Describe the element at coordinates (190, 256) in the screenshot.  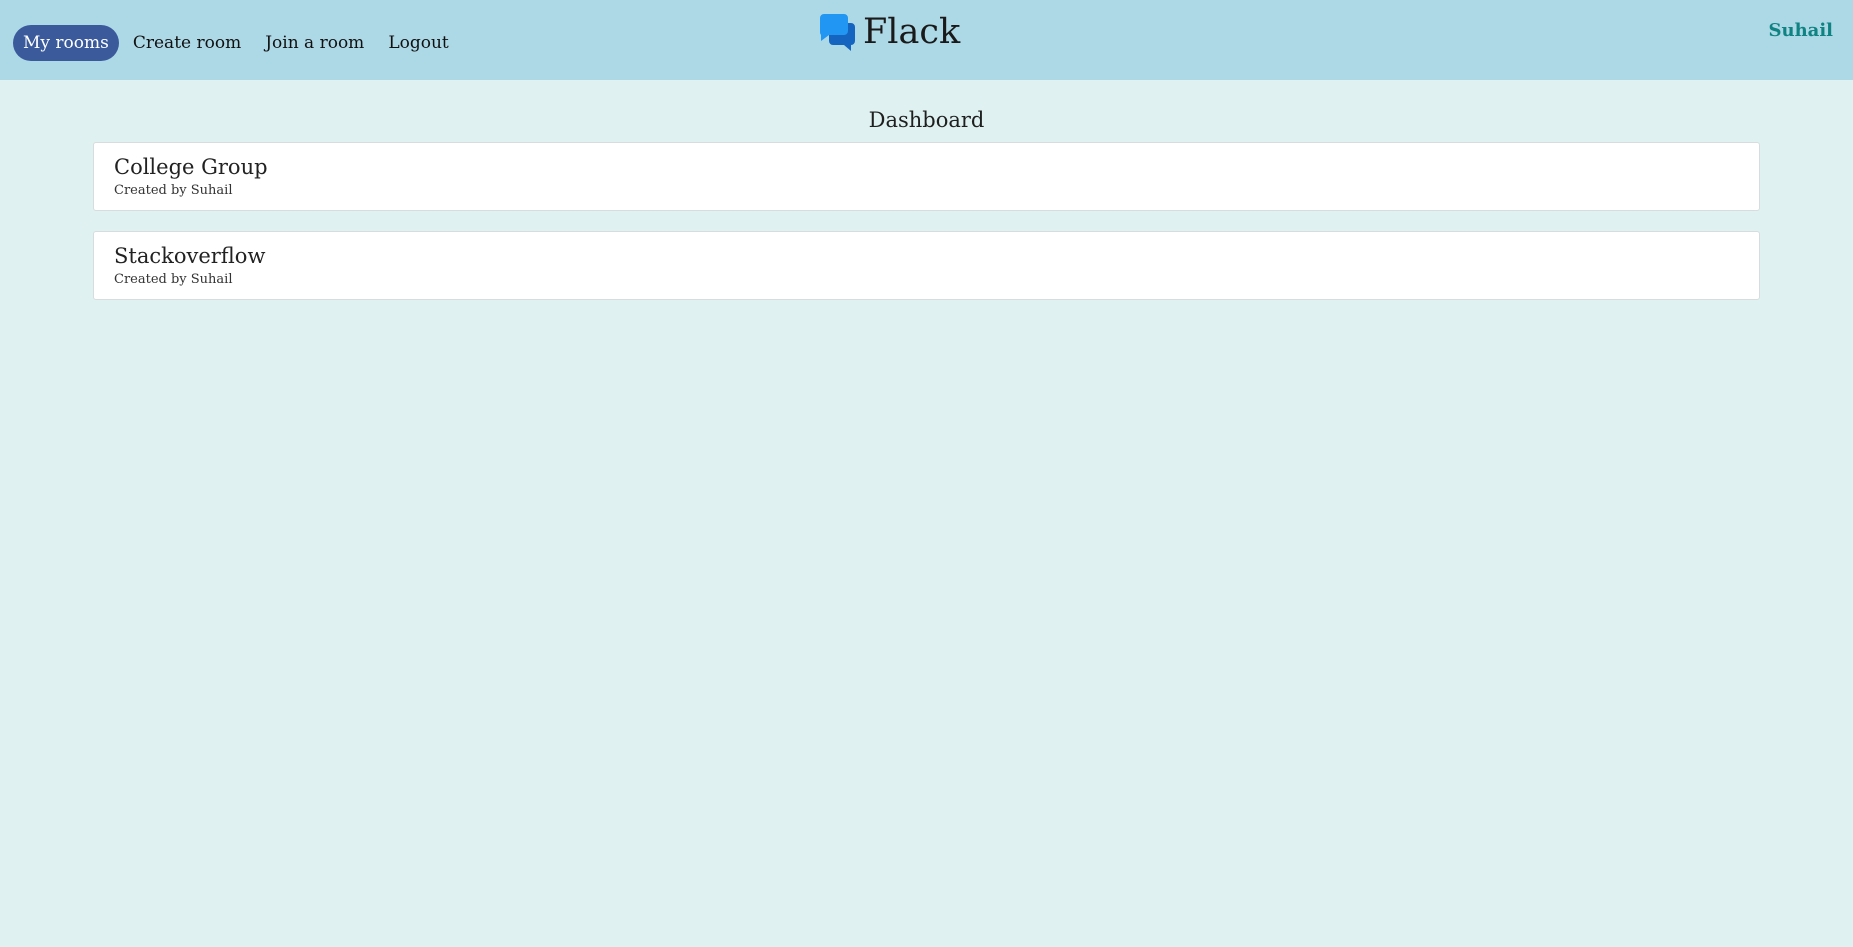
I see `room-name: Stackoverflow` at that location.